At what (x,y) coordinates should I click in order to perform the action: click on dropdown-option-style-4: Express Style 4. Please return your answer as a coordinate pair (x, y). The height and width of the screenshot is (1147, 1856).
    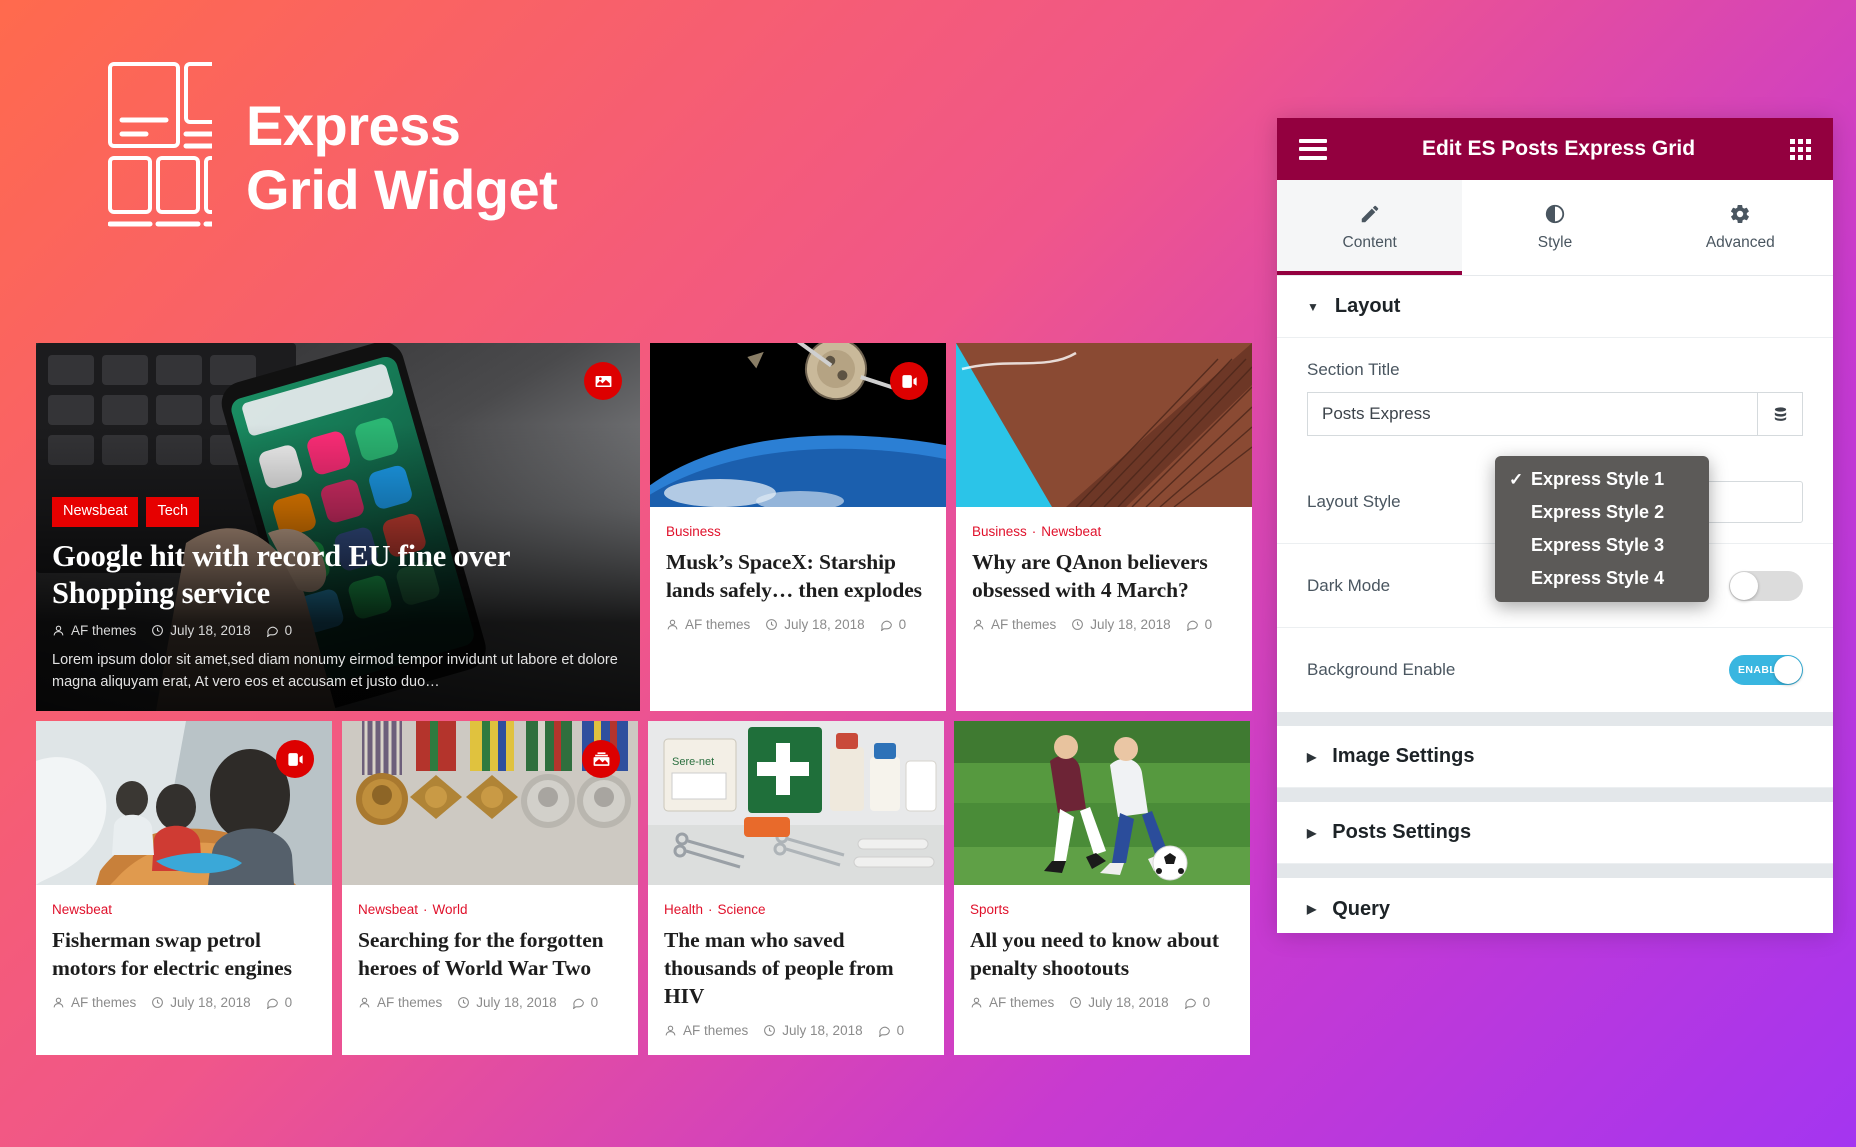
    Looking at the image, I should click on (1602, 578).